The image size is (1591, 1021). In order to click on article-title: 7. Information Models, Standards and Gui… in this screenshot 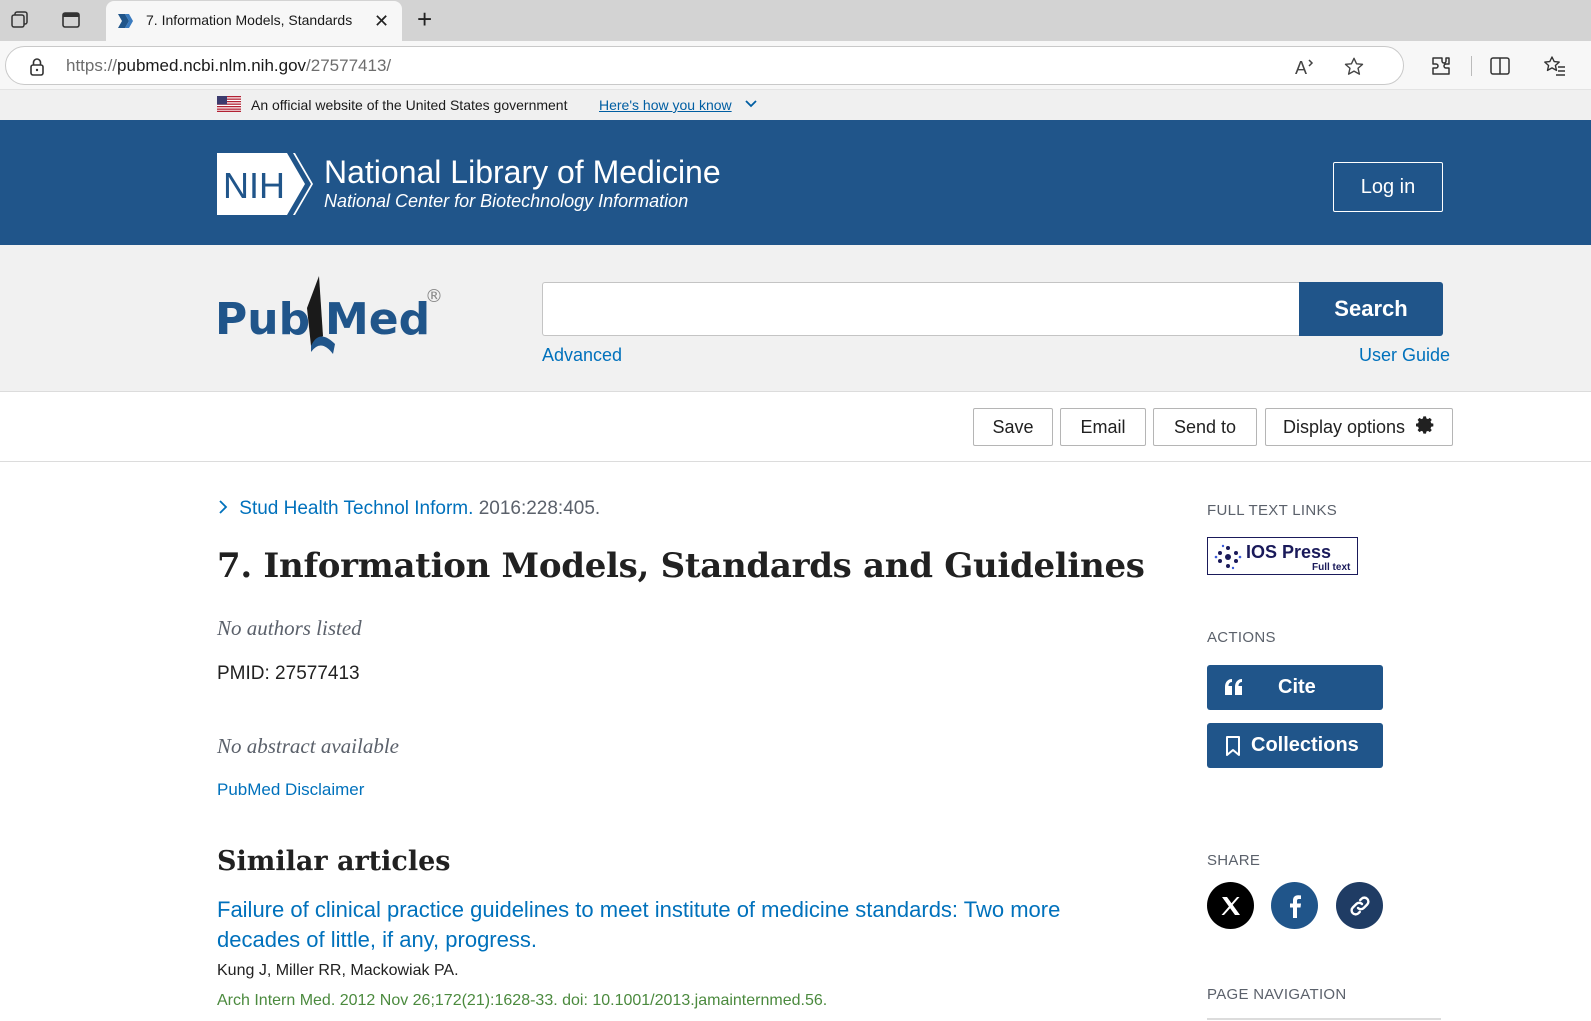, I will do `click(681, 566)`.